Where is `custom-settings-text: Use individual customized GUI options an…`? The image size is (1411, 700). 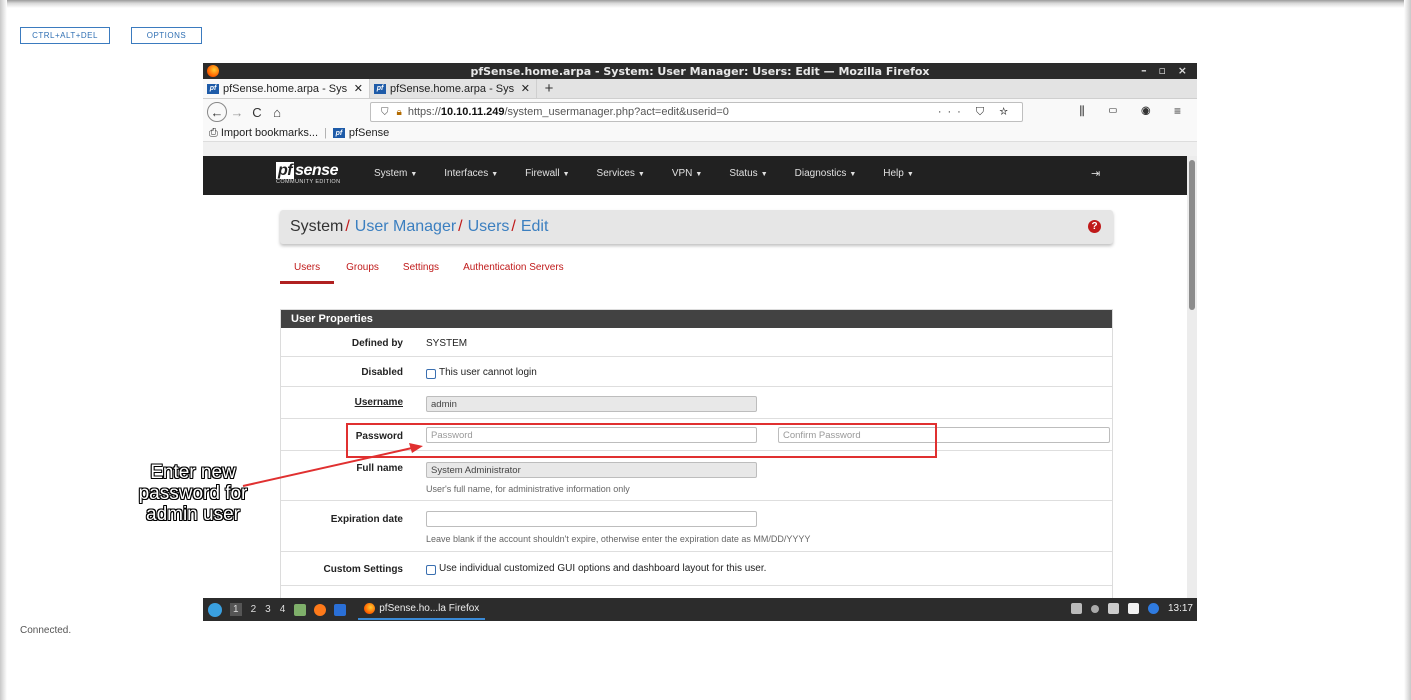 custom-settings-text: Use individual customized GUI options an… is located at coordinates (603, 568).